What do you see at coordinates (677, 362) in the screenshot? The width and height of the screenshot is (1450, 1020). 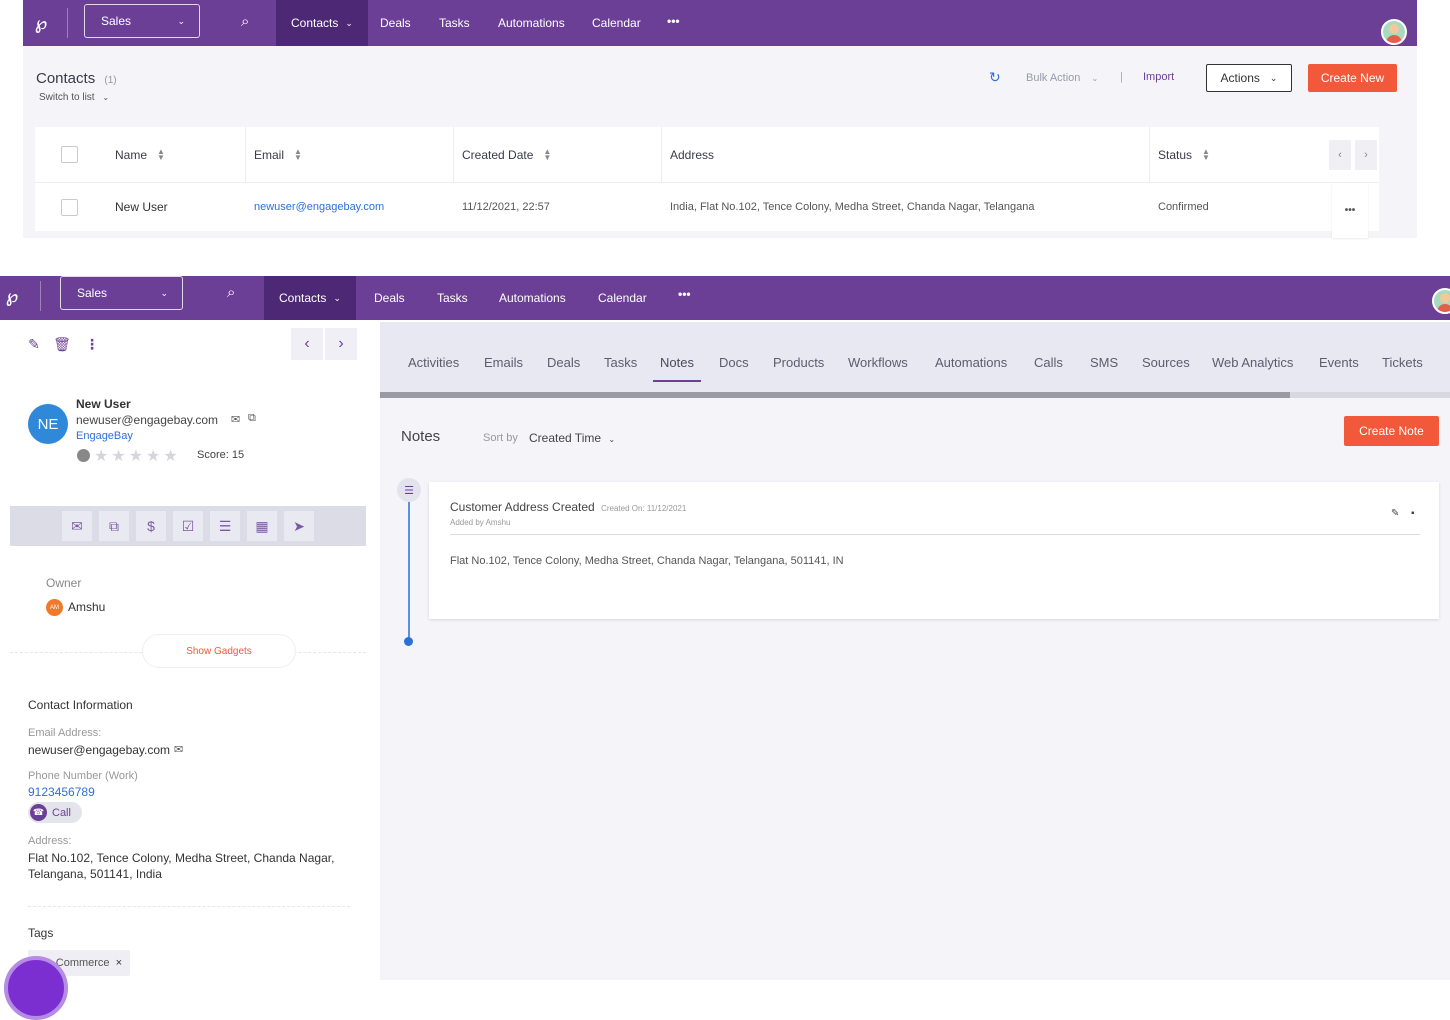 I see `tab-notes: Notes` at bounding box center [677, 362].